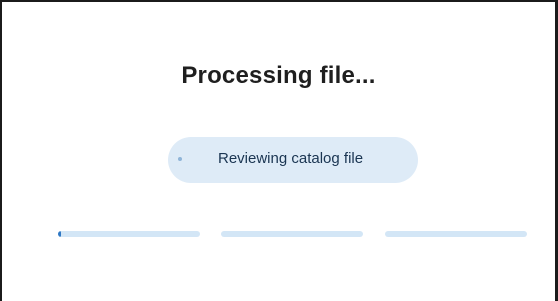 This screenshot has width=558, height=301. Describe the element at coordinates (180, 159) in the screenshot. I see `loading-spinner-icon` at that location.